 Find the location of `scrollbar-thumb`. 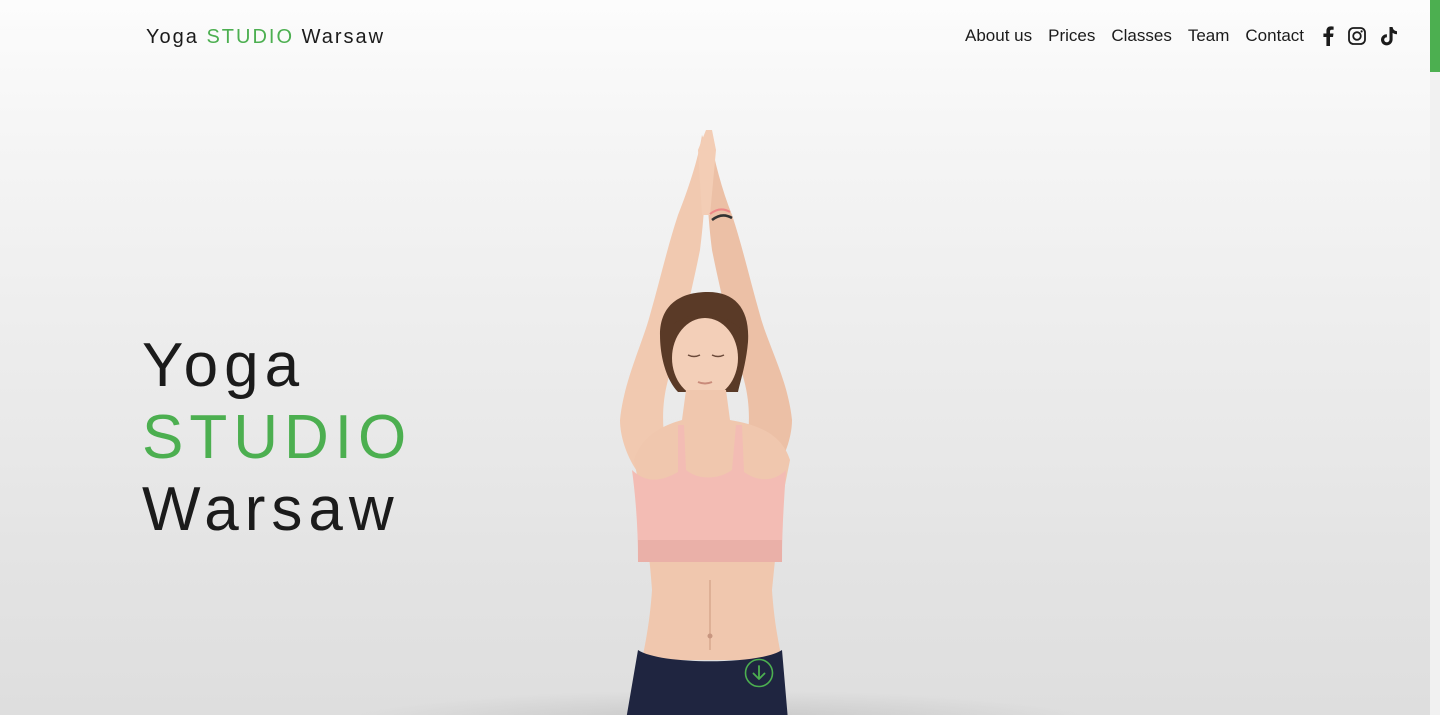

scrollbar-thumb is located at coordinates (1435, 36).